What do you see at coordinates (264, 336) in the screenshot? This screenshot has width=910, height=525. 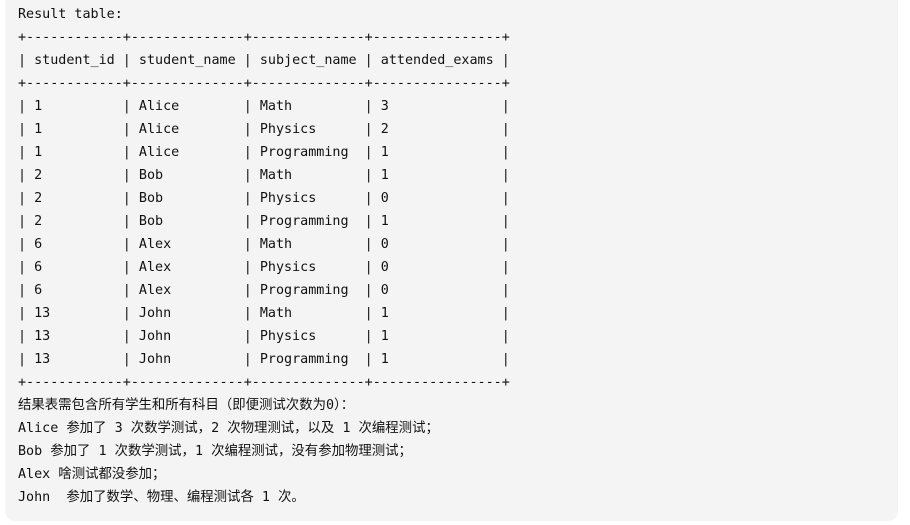 I see `table-row: | 13 | John | Physics | 1 |` at bounding box center [264, 336].